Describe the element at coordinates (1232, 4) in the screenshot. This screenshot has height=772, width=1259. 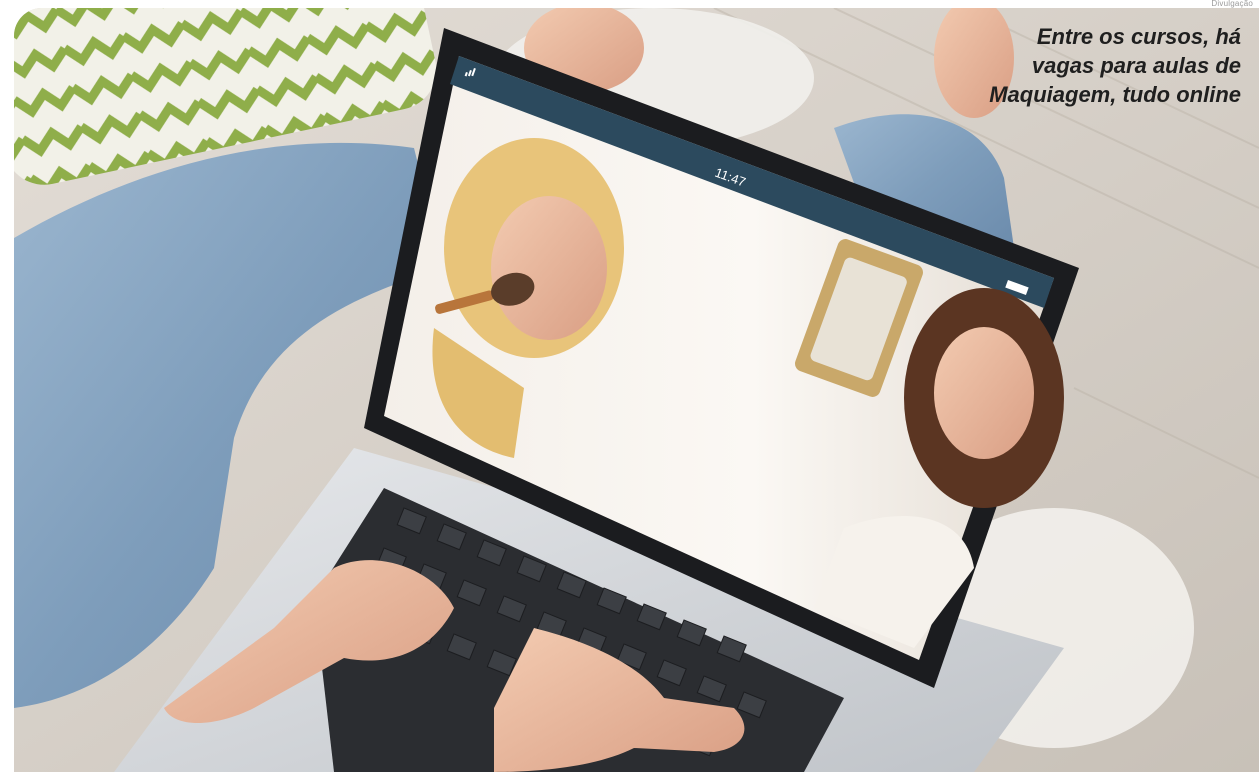
I see `photo-credit: Divulgação` at that location.